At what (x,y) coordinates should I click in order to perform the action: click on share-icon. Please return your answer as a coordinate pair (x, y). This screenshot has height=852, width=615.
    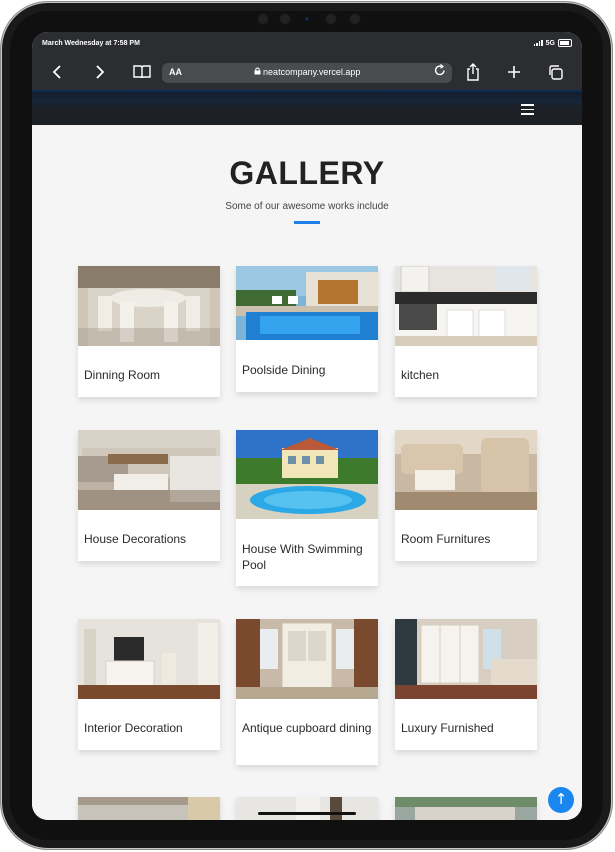
    Looking at the image, I should click on (473, 73).